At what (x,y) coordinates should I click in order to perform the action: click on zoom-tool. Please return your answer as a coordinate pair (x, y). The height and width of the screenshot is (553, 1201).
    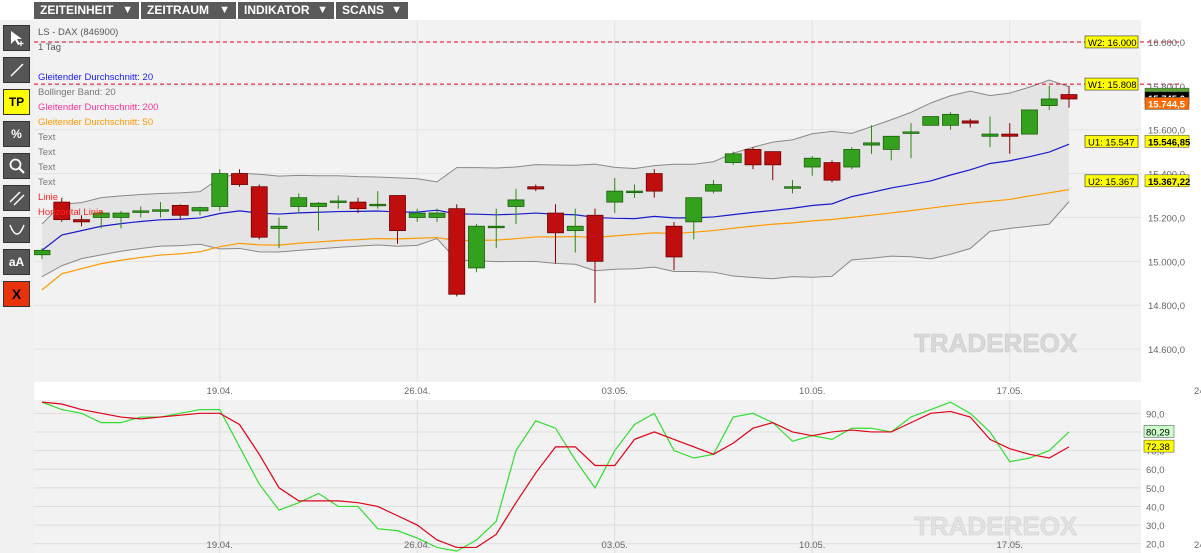
    Looking at the image, I should click on (16, 166).